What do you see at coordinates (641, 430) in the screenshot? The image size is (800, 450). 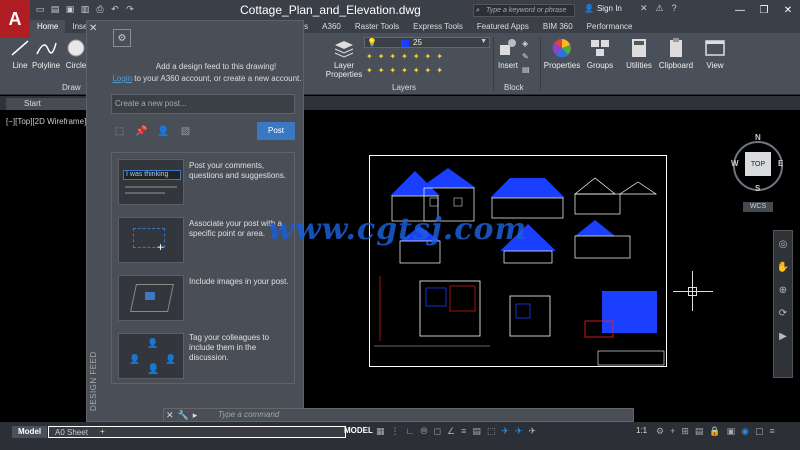 I see `annotation-scale: 1:1` at bounding box center [641, 430].